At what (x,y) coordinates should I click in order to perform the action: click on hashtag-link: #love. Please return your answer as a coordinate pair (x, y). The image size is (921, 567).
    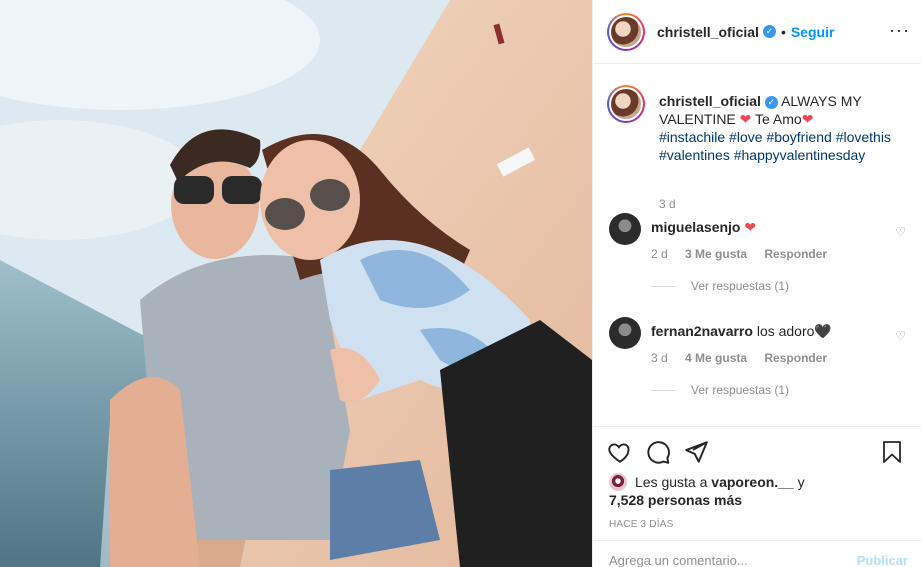
    Looking at the image, I should click on (745, 137).